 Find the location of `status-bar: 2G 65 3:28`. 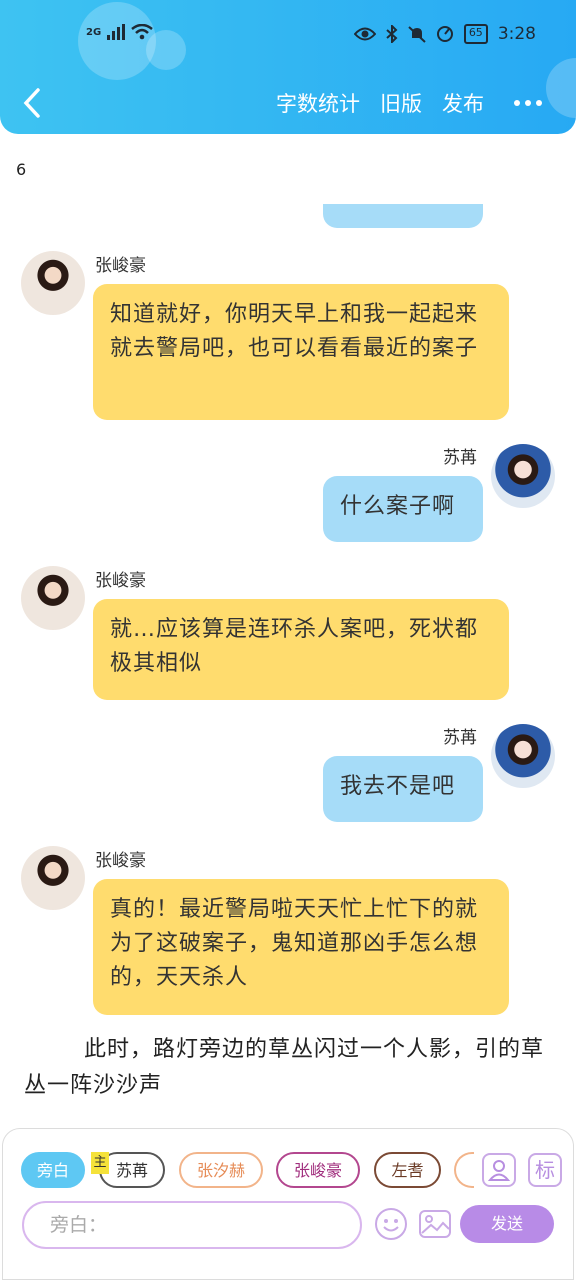

status-bar: 2G 65 3:28 is located at coordinates (288, 37).